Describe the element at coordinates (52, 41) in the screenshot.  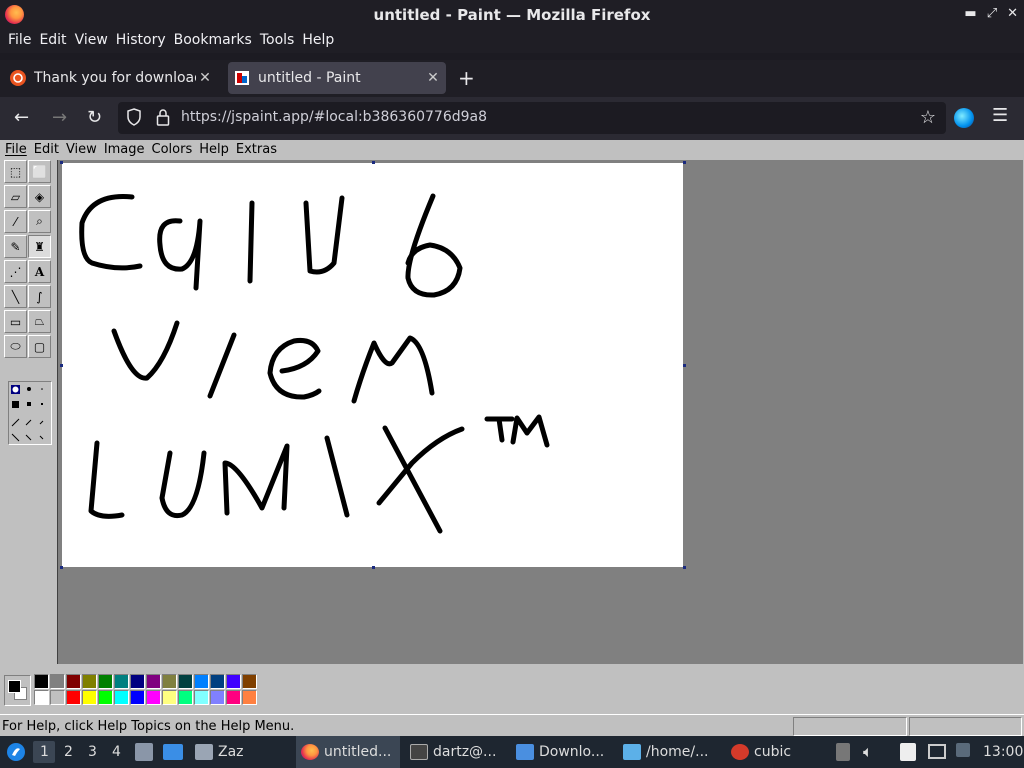
I see `menu-edit: Edit` at that location.